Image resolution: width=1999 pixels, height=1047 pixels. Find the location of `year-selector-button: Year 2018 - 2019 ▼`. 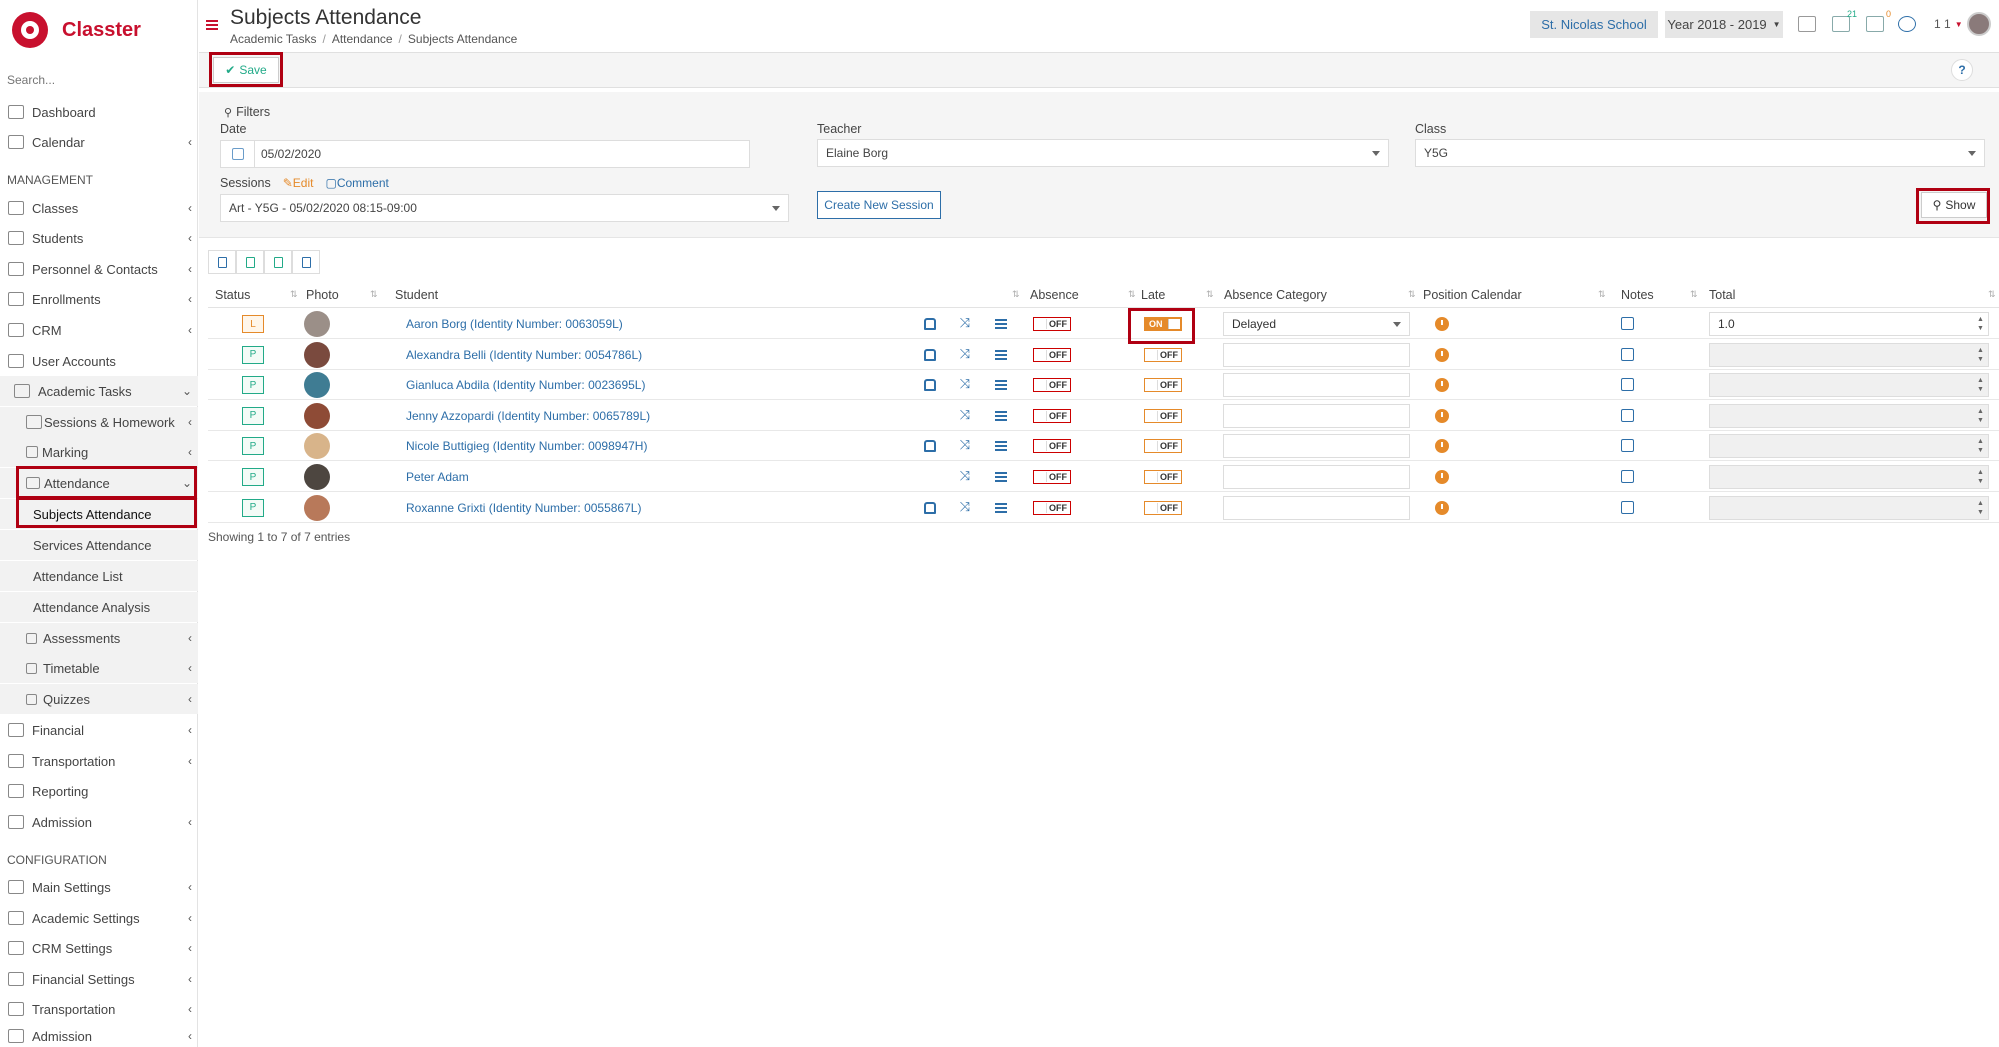

year-selector-button: Year 2018 - 2019 ▼ is located at coordinates (1724, 24).